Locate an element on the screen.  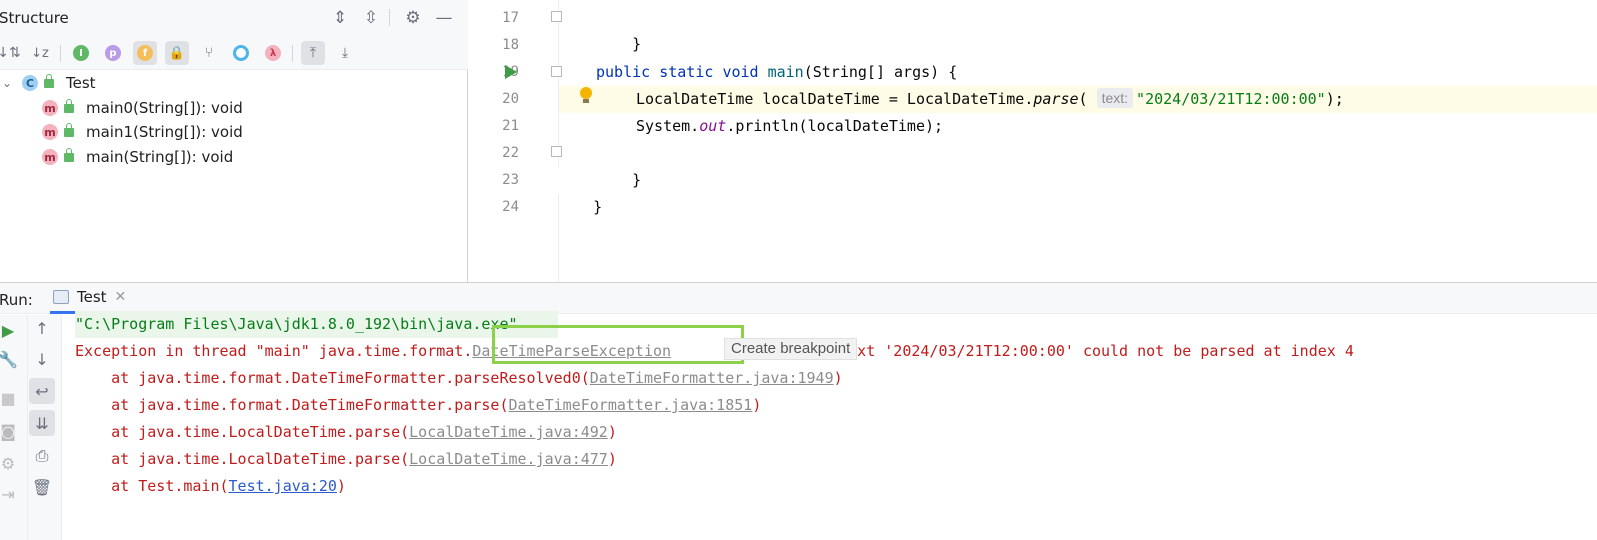
parameter-hint: text: is located at coordinates (1115, 98).